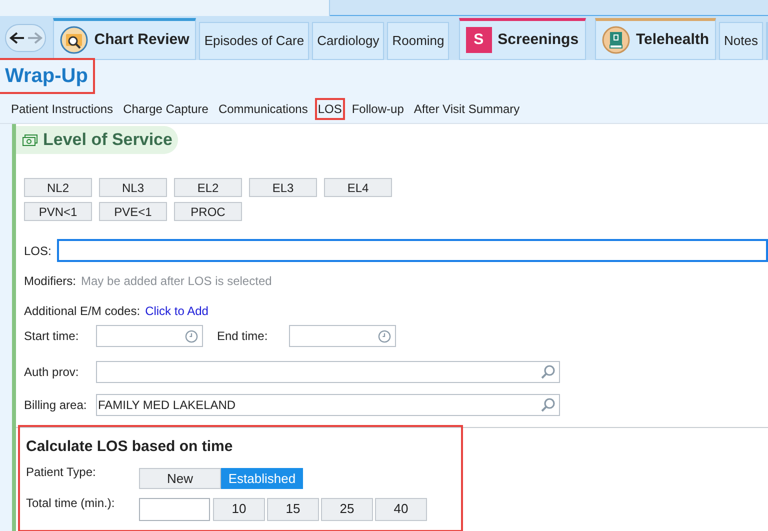 The height and width of the screenshot is (531, 768). Describe the element at coordinates (328, 405) in the screenshot. I see `billing-area-field: FAMILY MED LAKELAND` at that location.